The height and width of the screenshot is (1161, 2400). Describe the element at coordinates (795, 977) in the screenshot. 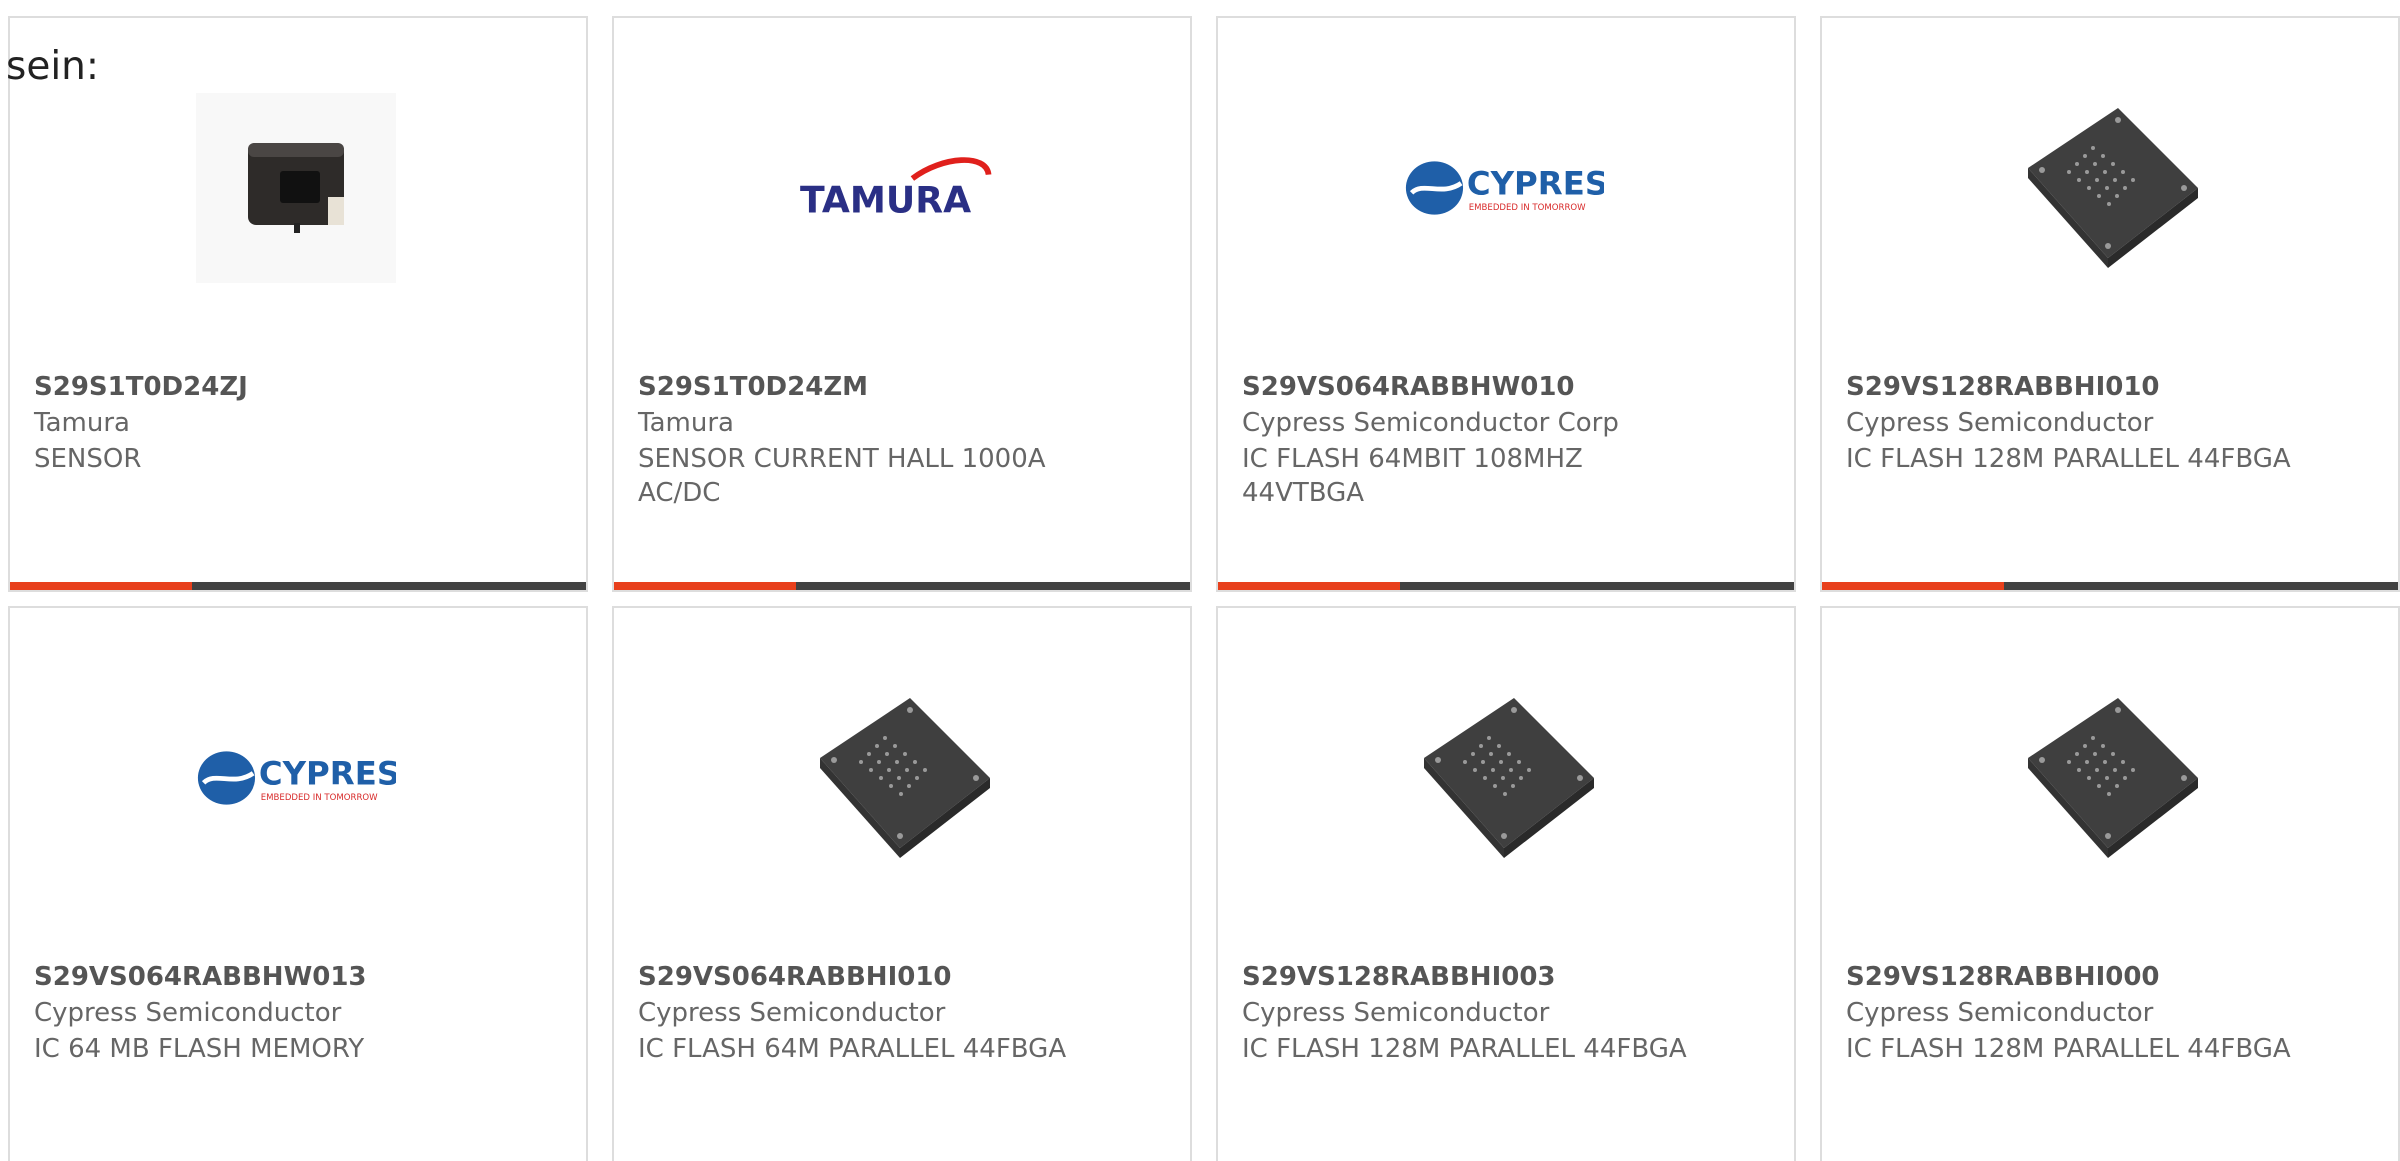

I see `part-number-link: S29VS064RABBHI010` at that location.